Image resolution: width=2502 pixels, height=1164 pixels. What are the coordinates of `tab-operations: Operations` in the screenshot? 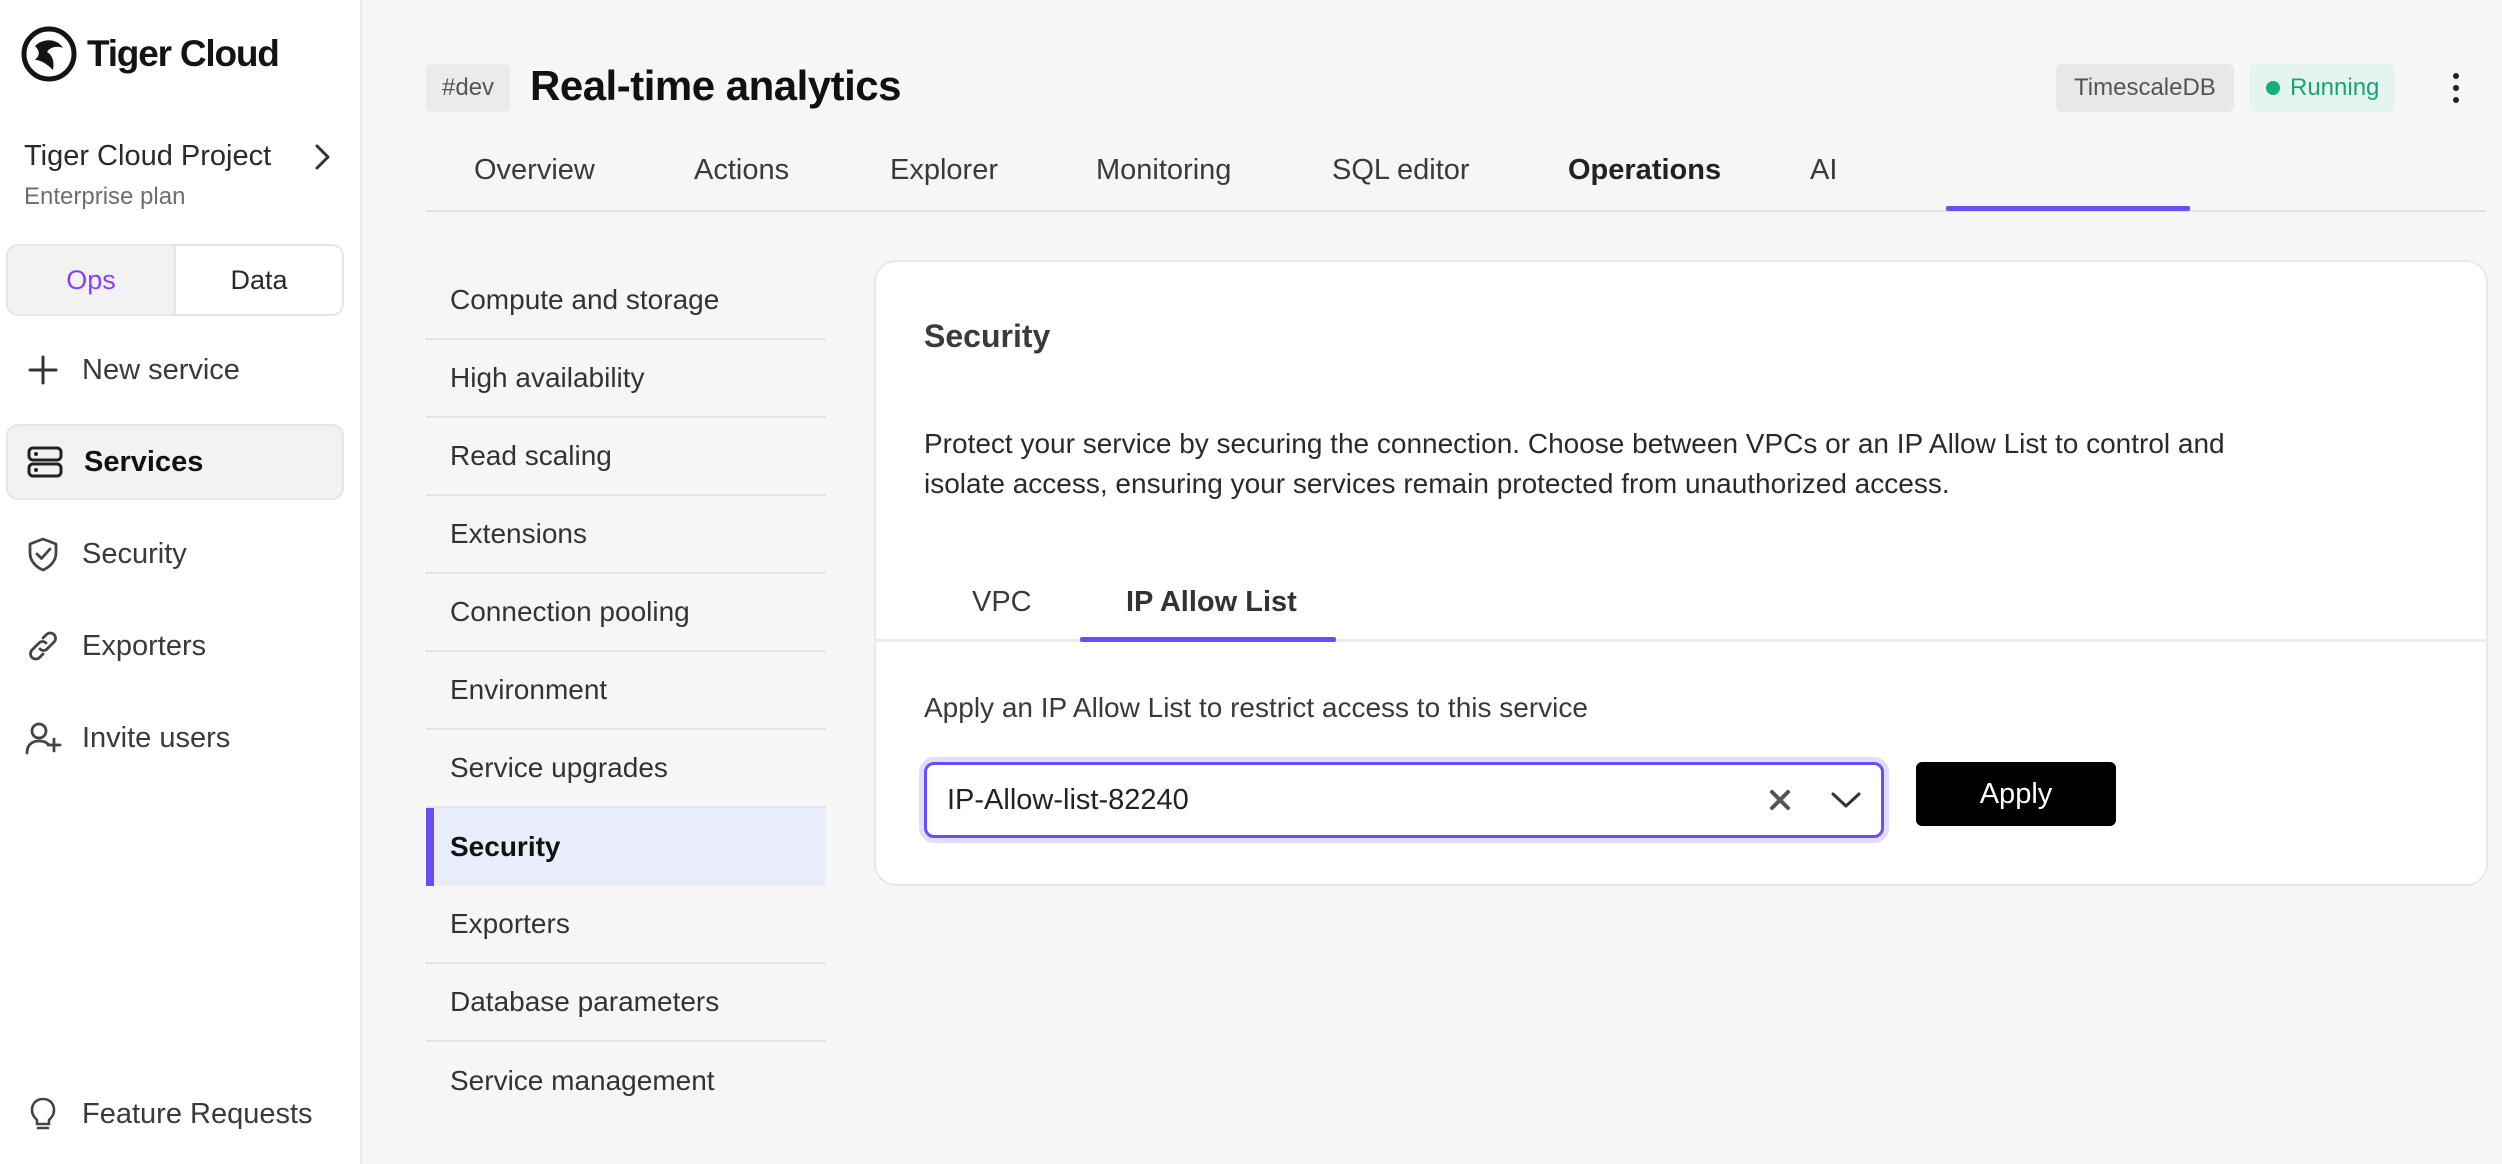 It's located at (1644, 179).